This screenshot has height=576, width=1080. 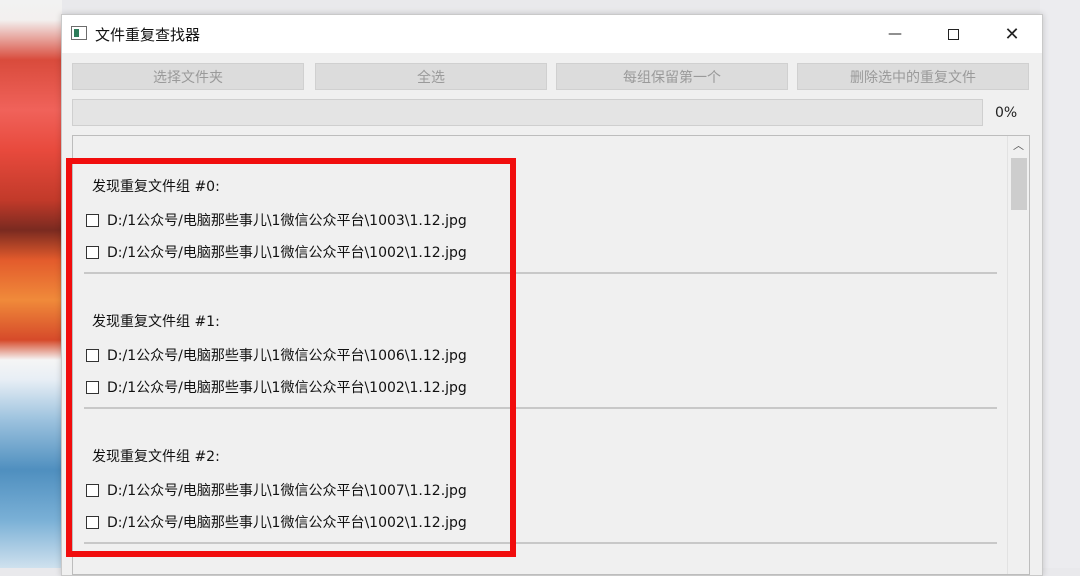 I want to click on close-icon: ✕, so click(x=1012, y=34).